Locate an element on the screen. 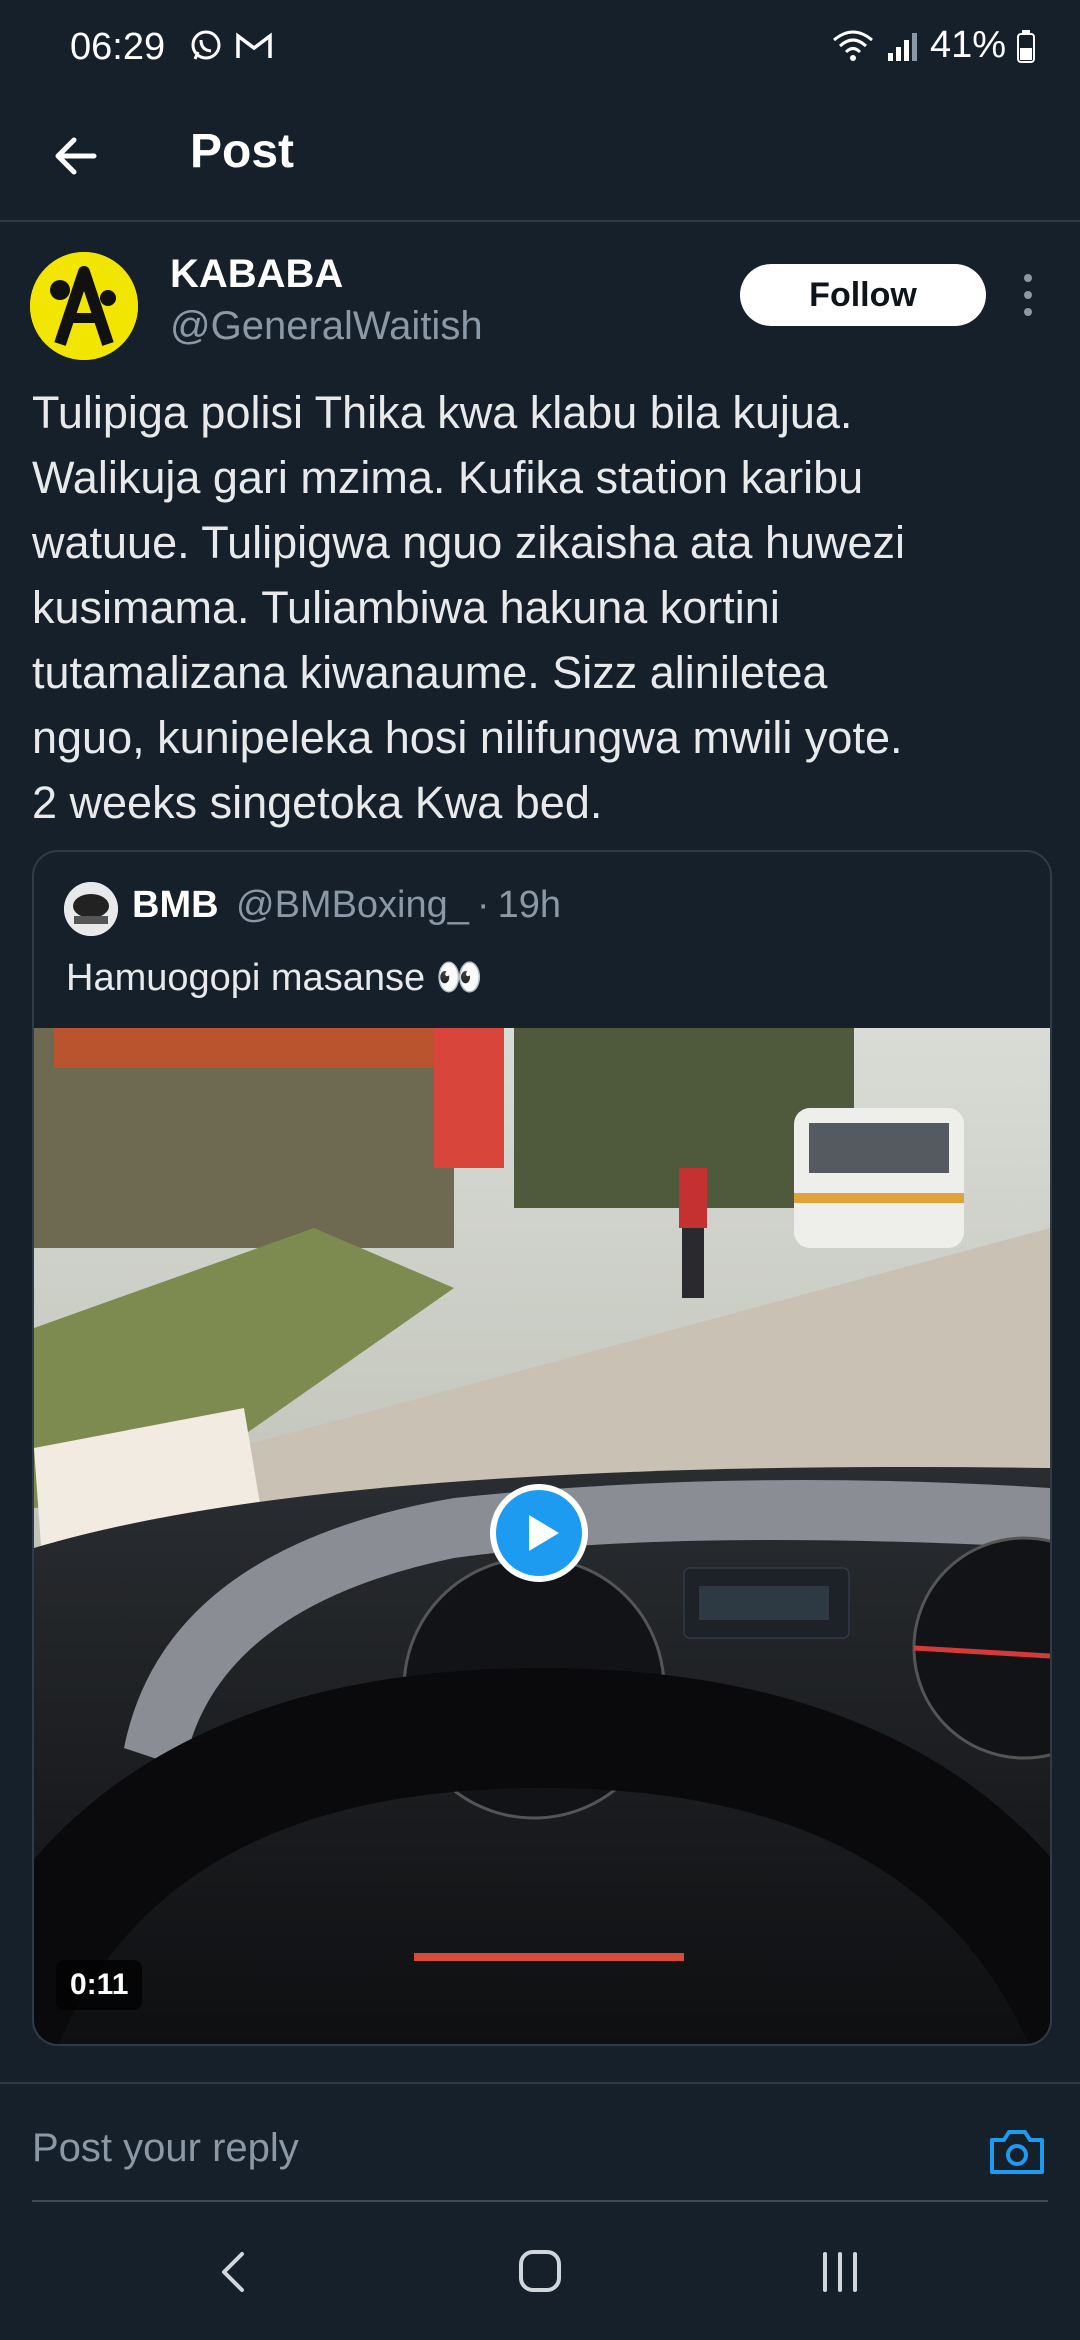  play-button is located at coordinates (539, 1533).